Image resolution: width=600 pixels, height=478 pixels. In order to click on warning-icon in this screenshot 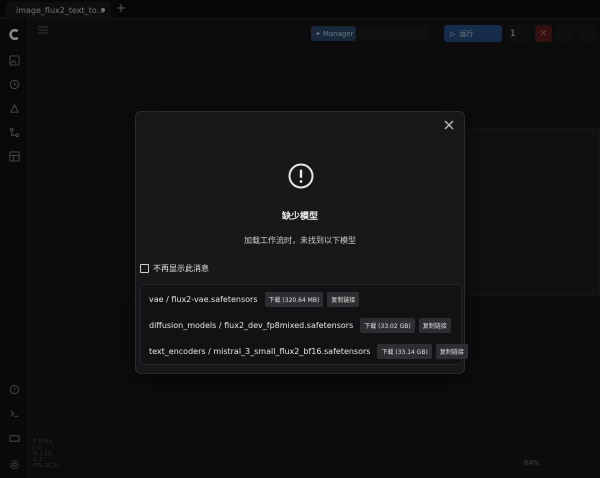, I will do `click(301, 176)`.